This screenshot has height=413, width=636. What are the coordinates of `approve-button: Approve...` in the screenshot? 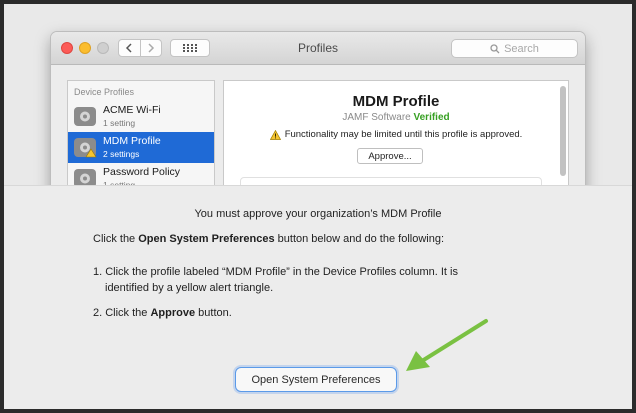 It's located at (390, 156).